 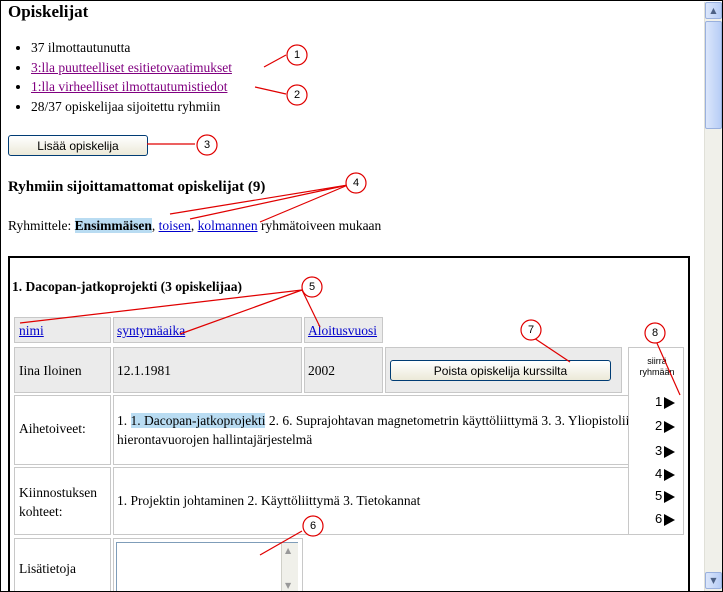 I want to click on student-birthdate: 12.1.1981, so click(x=144, y=370).